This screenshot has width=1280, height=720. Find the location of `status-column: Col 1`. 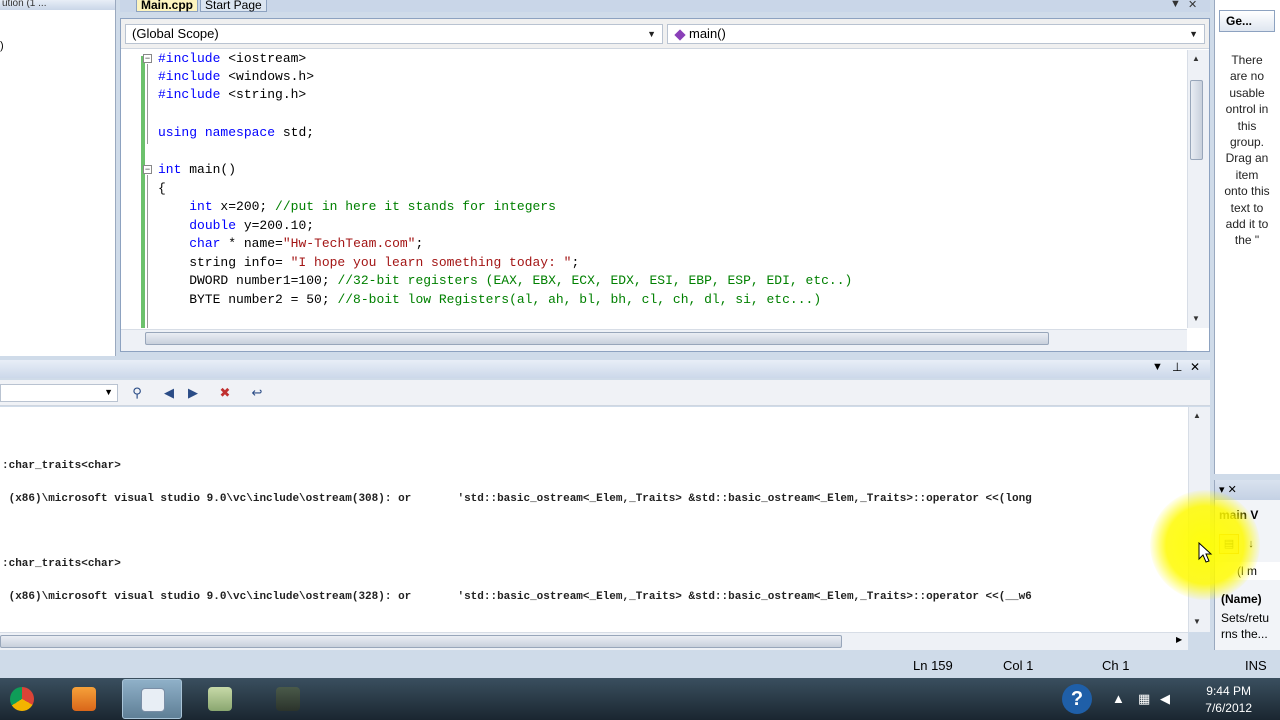

status-column: Col 1 is located at coordinates (1018, 665).